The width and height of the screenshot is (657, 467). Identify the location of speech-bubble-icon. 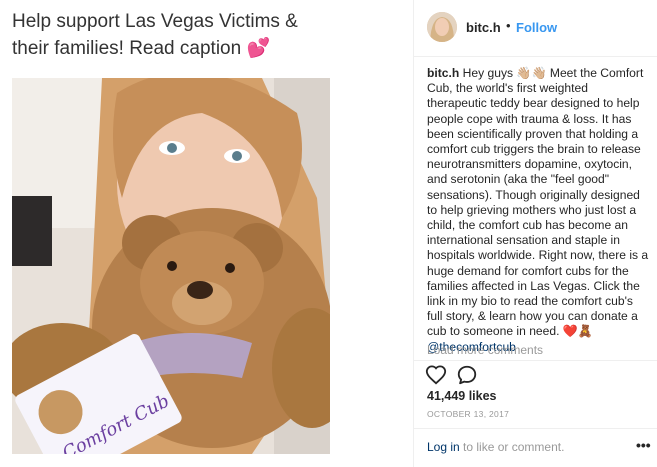
(467, 375).